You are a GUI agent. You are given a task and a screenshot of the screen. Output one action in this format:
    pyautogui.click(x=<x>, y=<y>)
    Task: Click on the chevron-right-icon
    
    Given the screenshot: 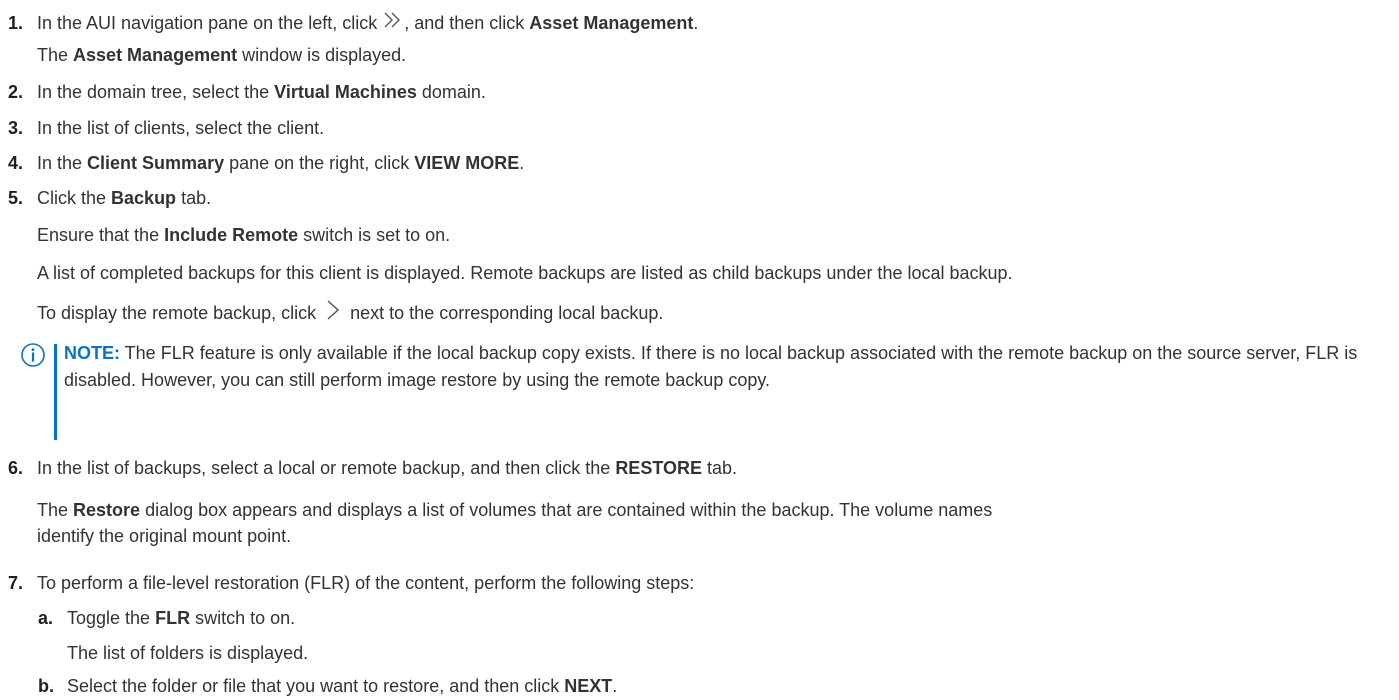 What is the action you would take?
    pyautogui.click(x=333, y=314)
    